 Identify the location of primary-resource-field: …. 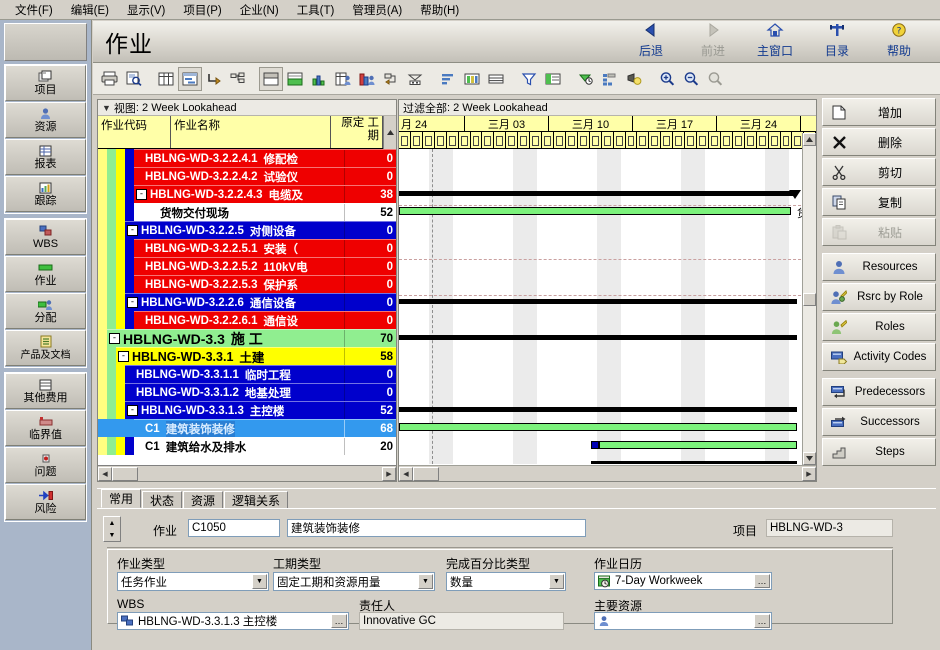
(683, 621).